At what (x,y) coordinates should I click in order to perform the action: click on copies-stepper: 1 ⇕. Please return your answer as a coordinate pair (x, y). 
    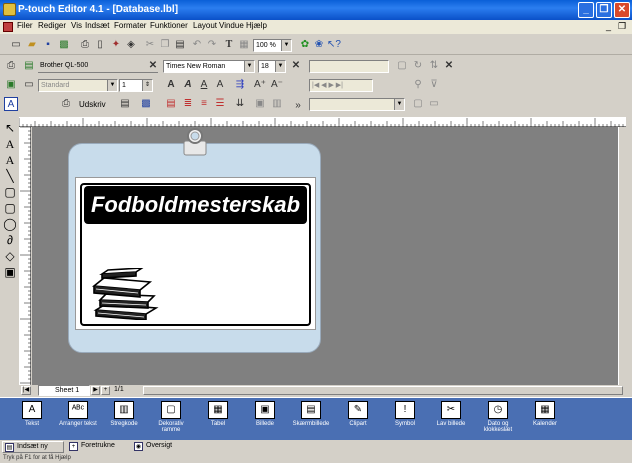
    Looking at the image, I should click on (136, 85).